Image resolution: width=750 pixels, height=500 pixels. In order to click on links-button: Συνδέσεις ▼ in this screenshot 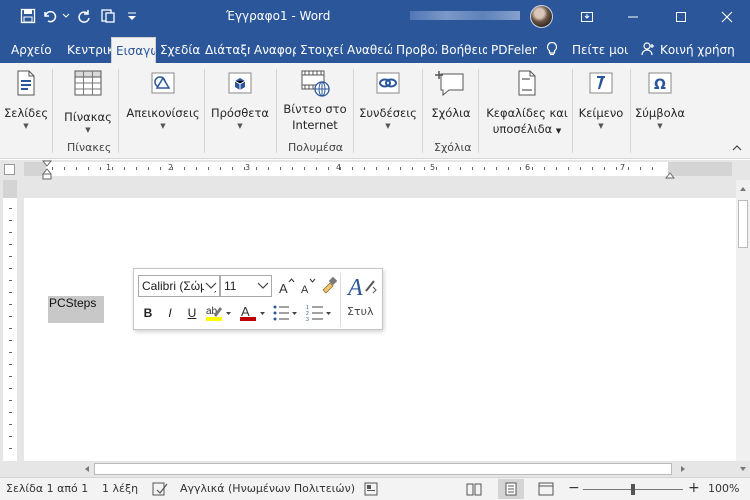, I will do `click(388, 99)`.